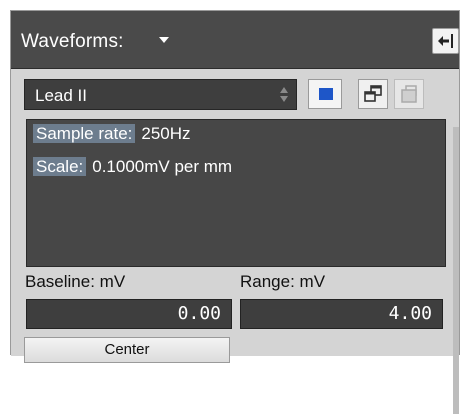 The width and height of the screenshot is (470, 414). What do you see at coordinates (127, 350) in the screenshot?
I see `center-button: Center` at bounding box center [127, 350].